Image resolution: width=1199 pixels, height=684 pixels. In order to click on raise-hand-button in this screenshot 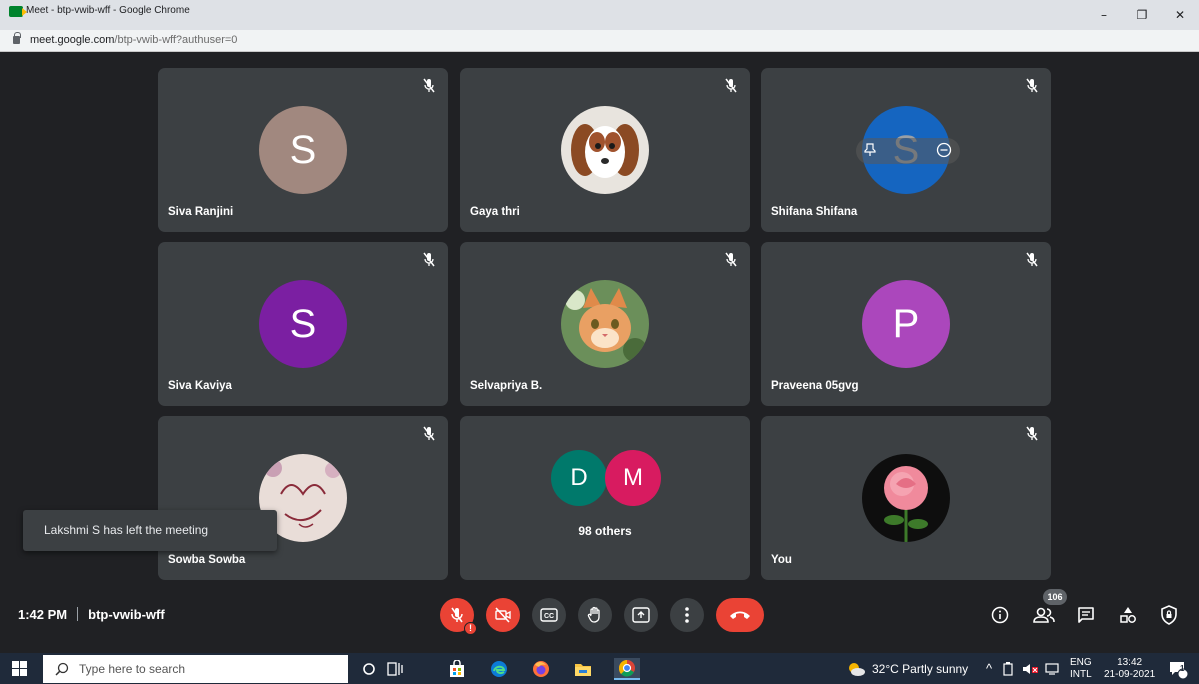, I will do `click(595, 615)`.